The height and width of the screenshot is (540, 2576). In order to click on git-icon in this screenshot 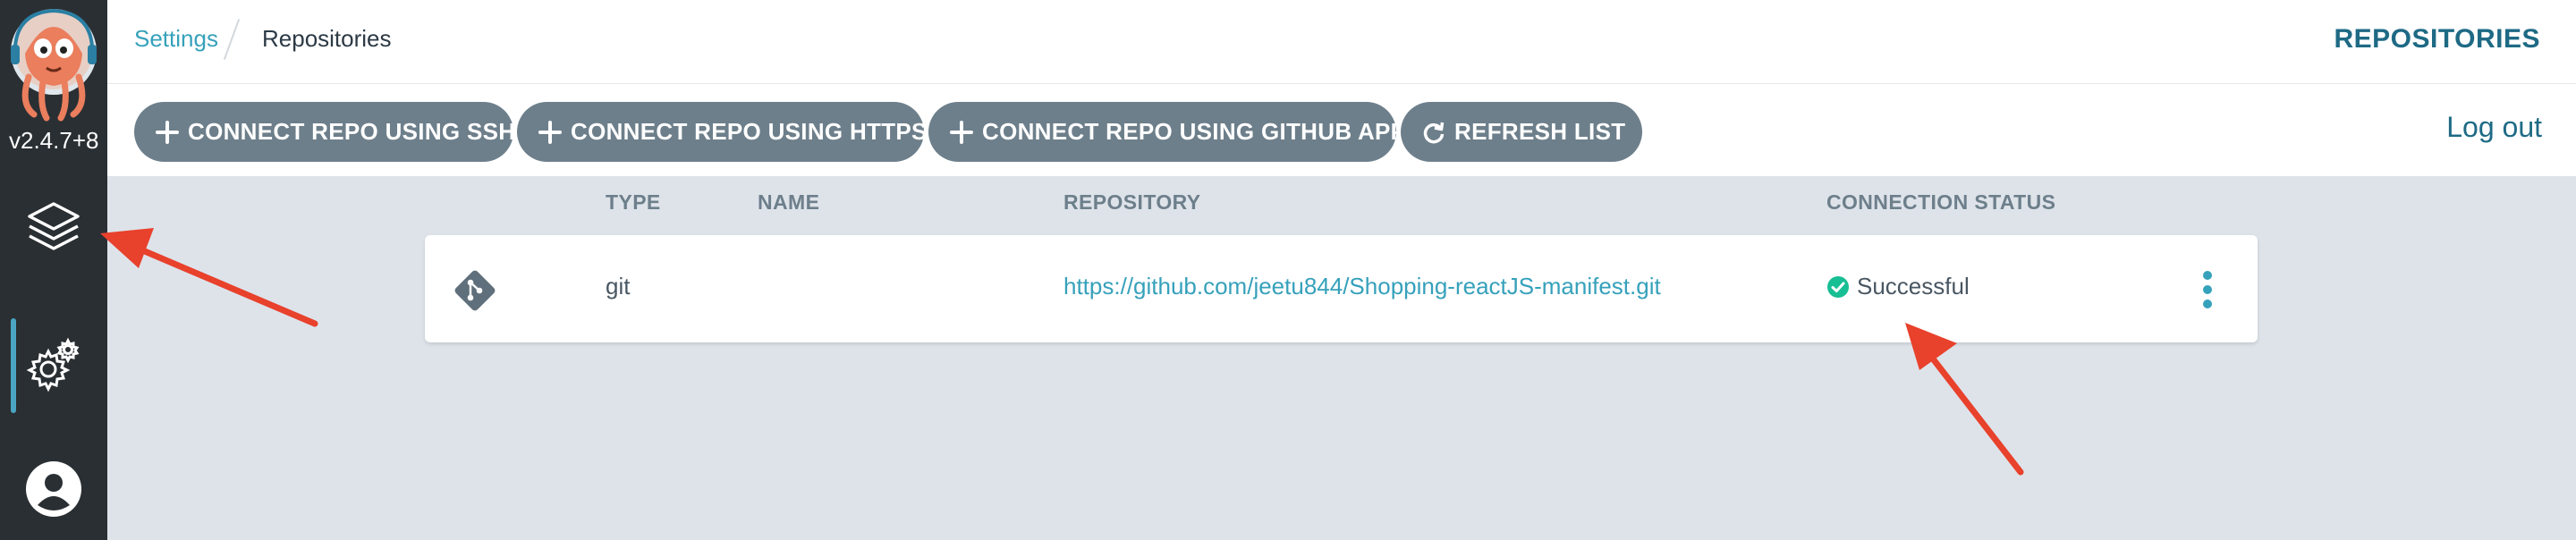, I will do `click(475, 292)`.